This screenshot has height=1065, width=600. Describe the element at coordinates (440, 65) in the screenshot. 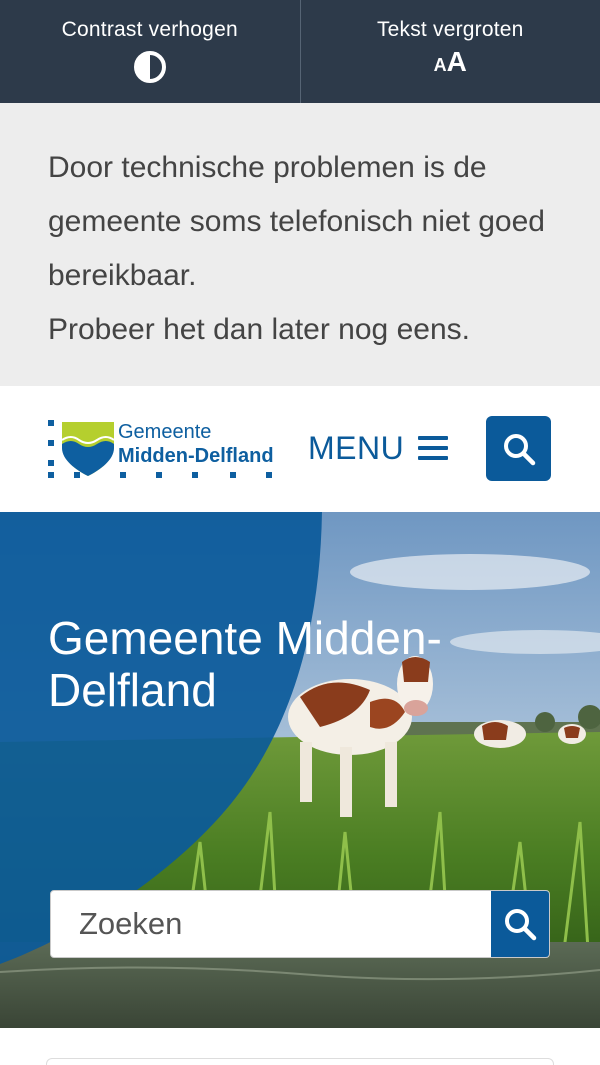

I see `text-size-small-a: A` at that location.